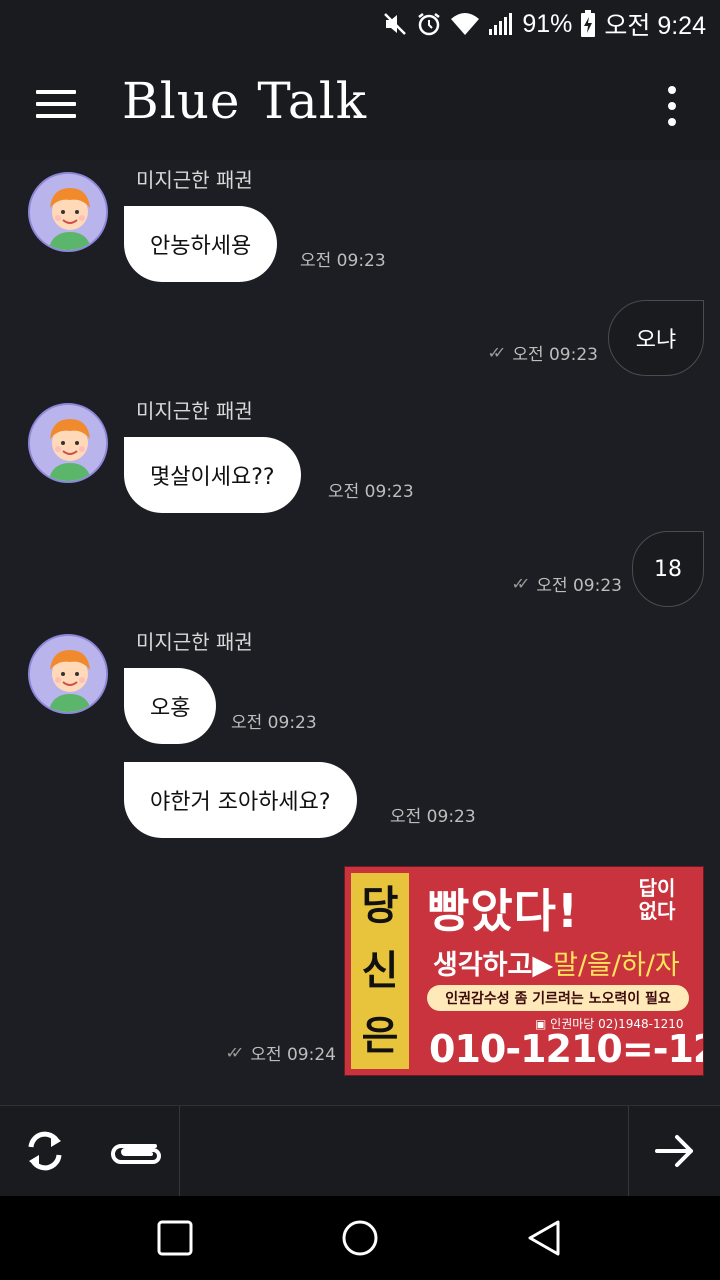 This screenshot has height=1280, width=720. Describe the element at coordinates (656, 338) in the screenshot. I see `outgoing-message-bubble: 오냐` at that location.